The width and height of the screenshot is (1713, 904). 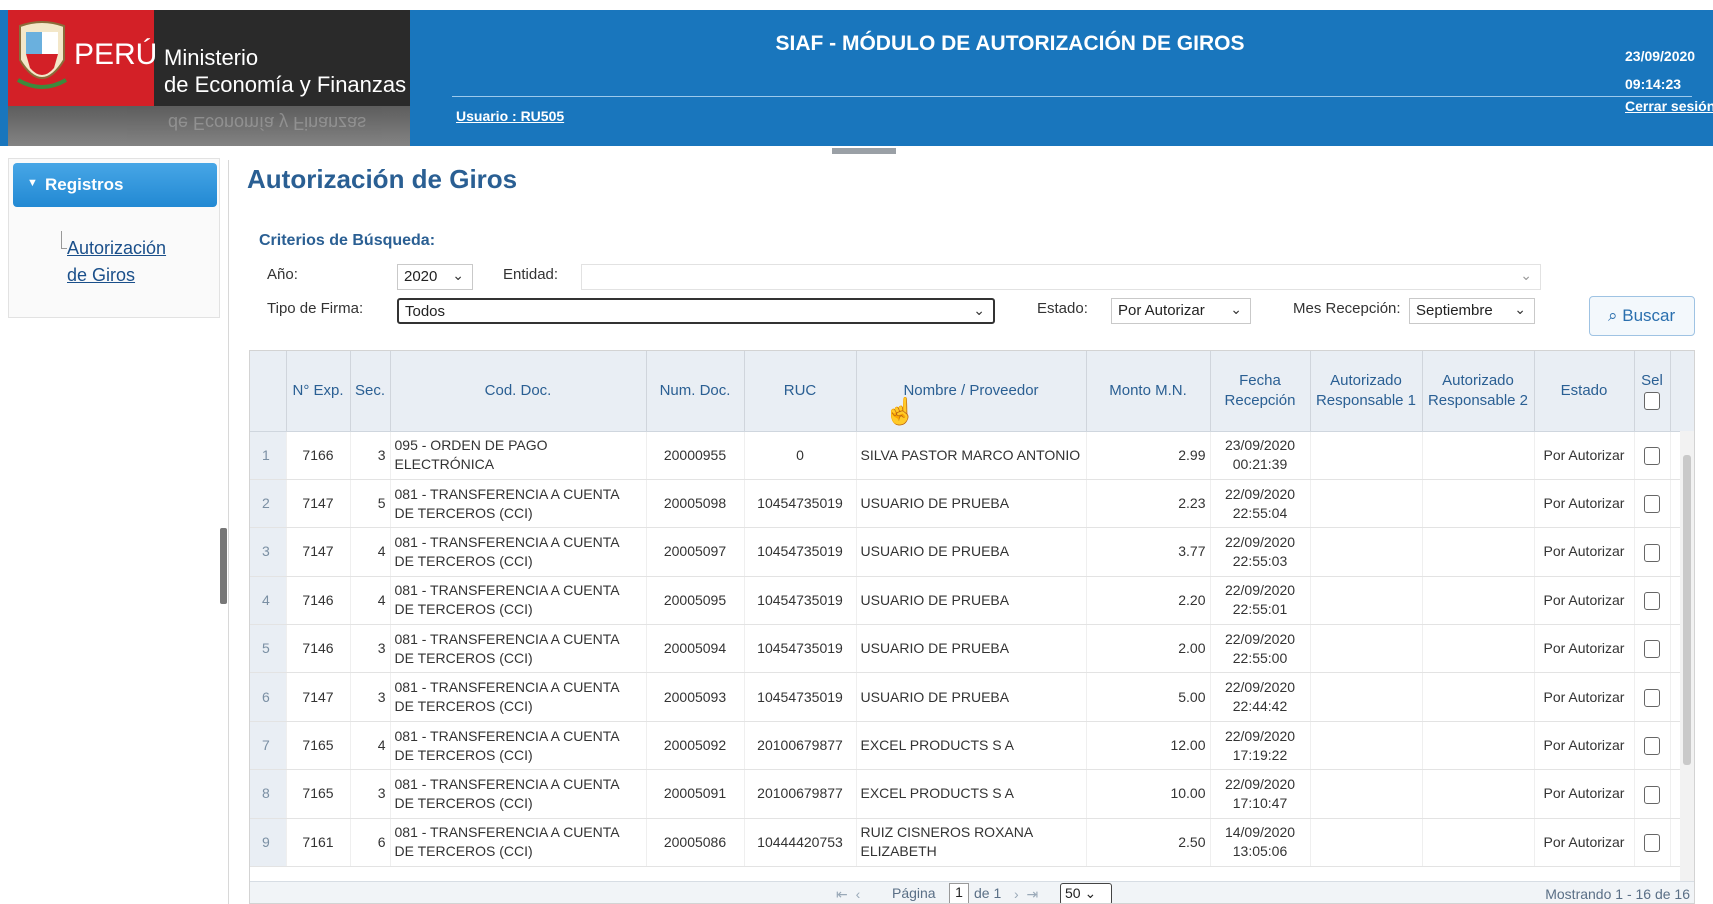 I want to click on cell-num-doc: 20005093, so click(x=695, y=697).